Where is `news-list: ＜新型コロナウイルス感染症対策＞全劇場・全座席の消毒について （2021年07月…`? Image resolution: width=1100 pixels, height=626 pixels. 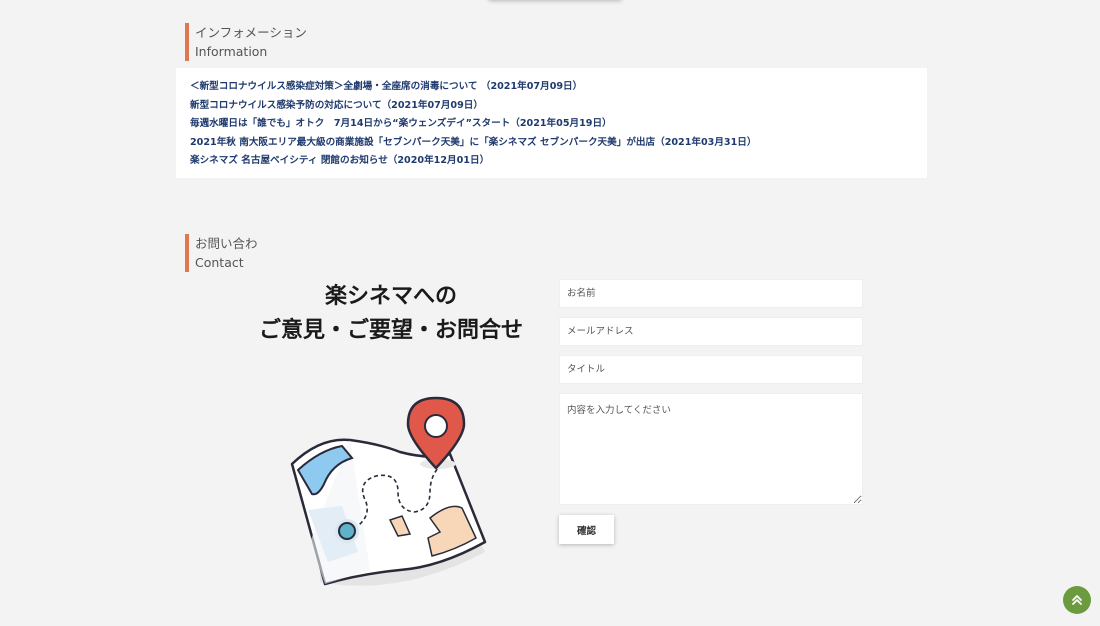 news-list: ＜新型コロナウイルス感染症対策＞全劇場・全座席の消毒について （2021年07月… is located at coordinates (551, 119).